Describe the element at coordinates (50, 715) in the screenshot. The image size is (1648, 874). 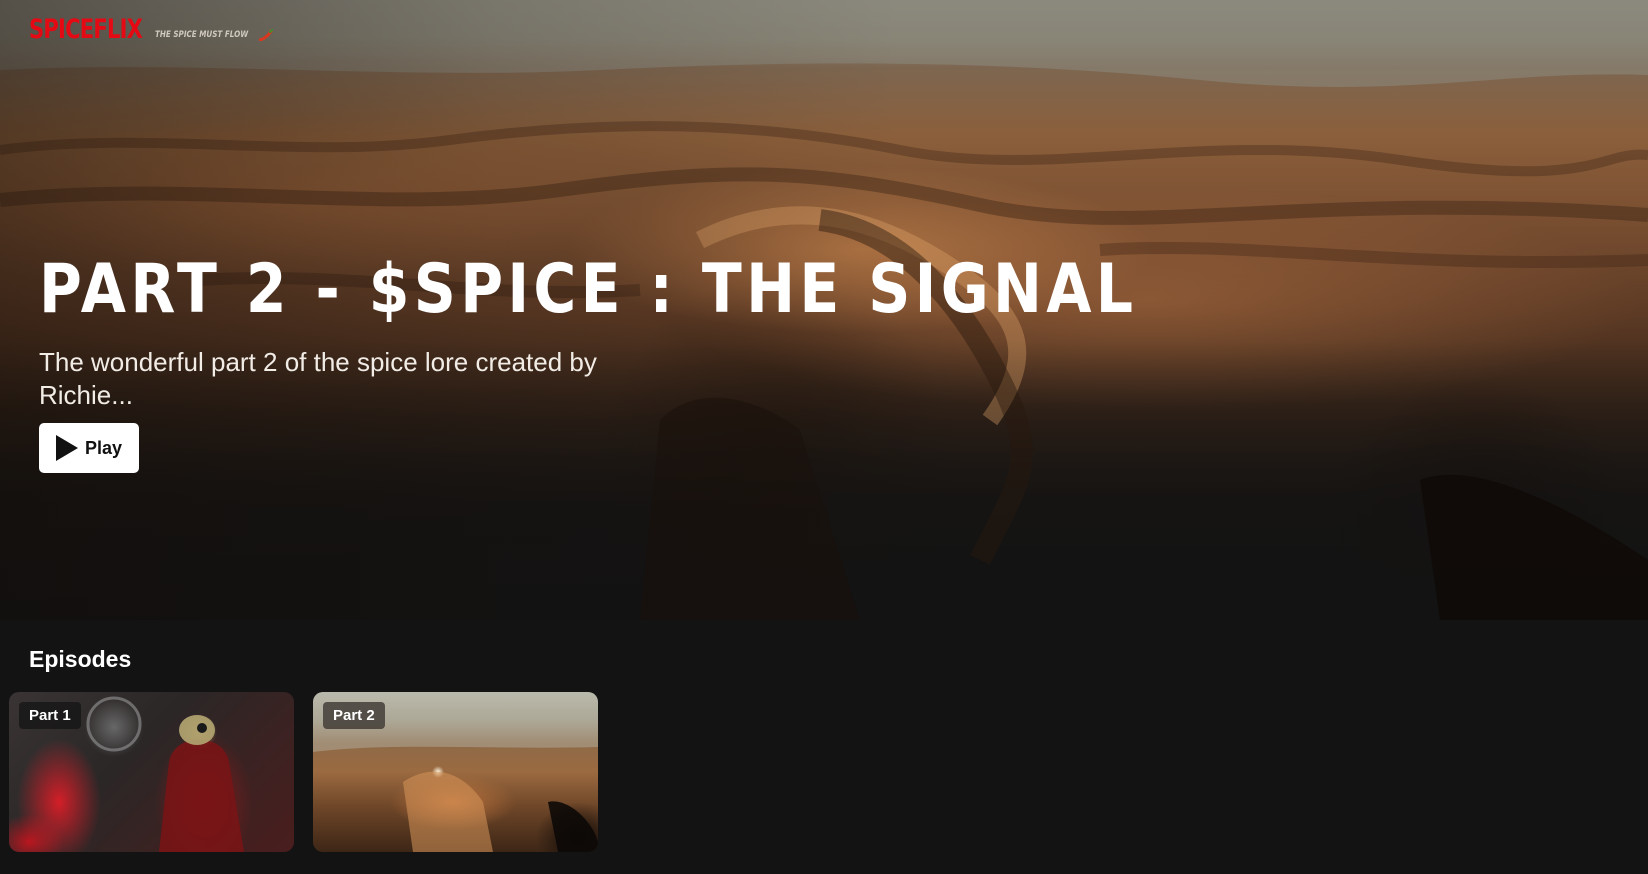
I see `episode-label: Part 1` at that location.